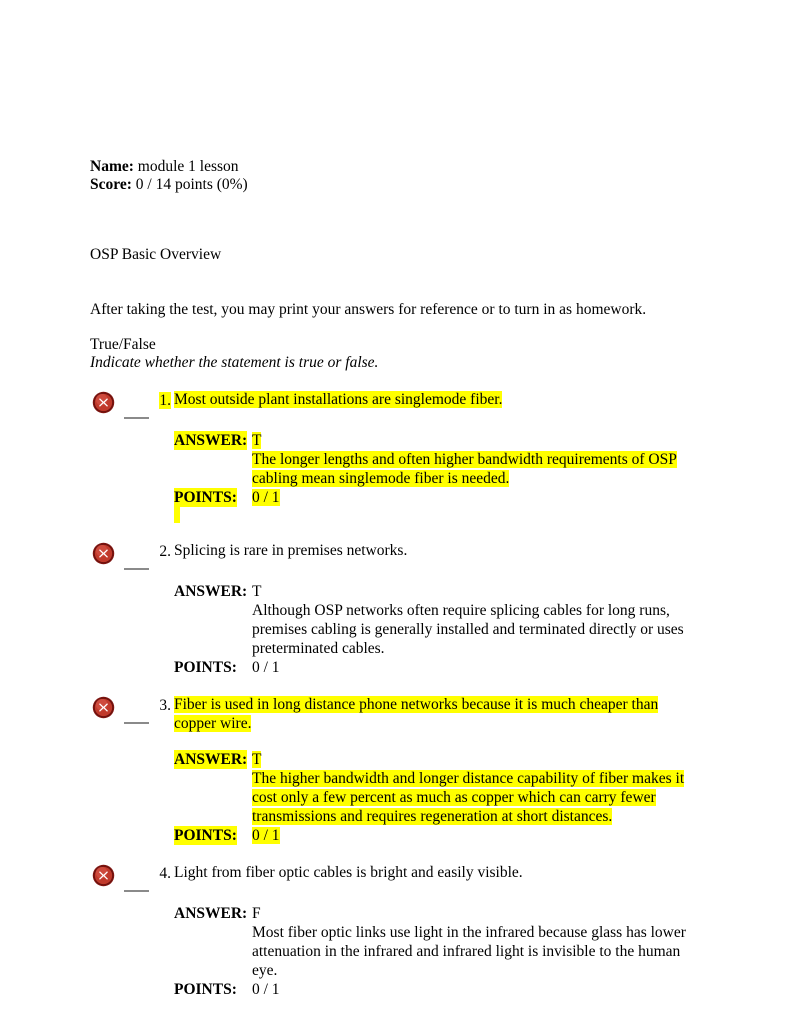  Describe the element at coordinates (165, 400) in the screenshot. I see `question-number: 1.` at that location.